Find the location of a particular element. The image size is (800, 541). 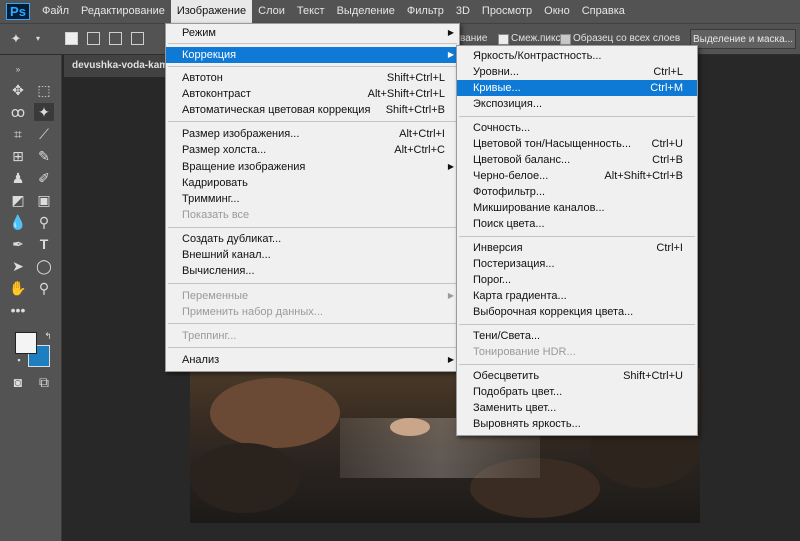

menu-view: Просмотр is located at coordinates (507, 11).